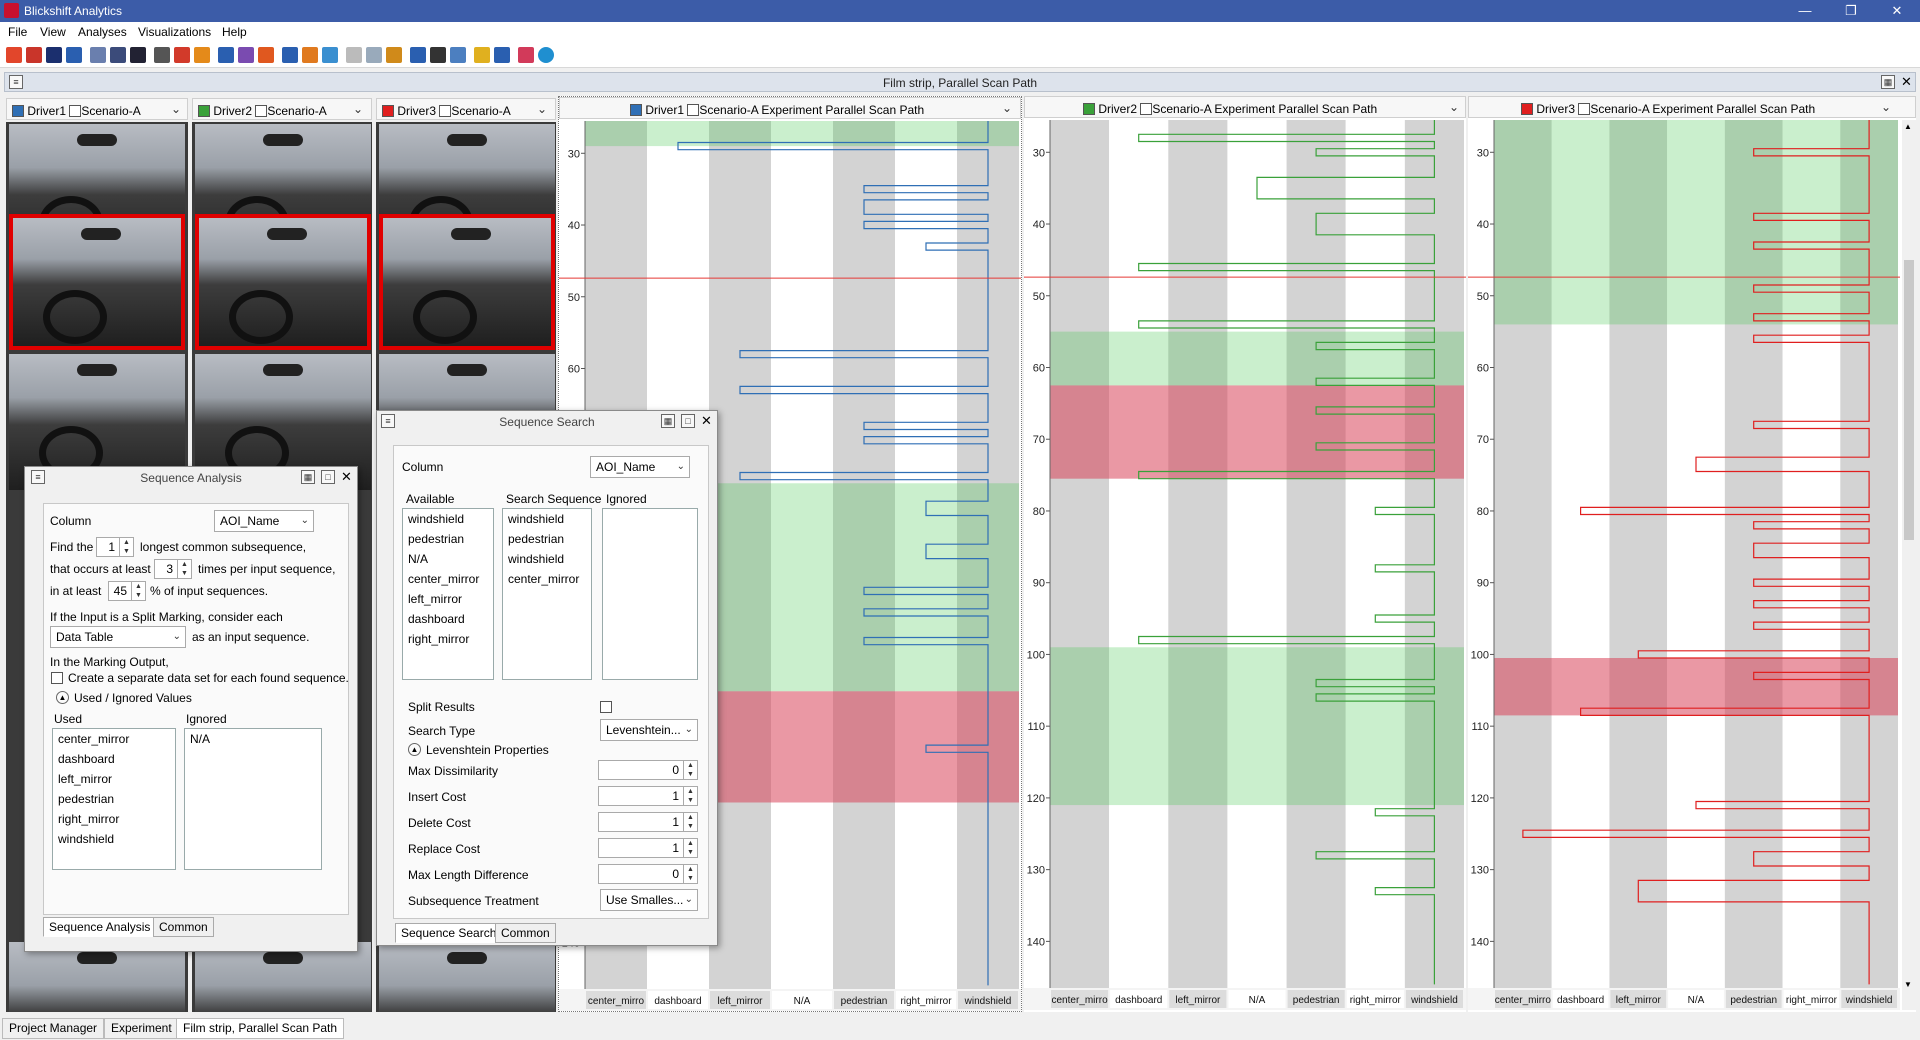 This screenshot has width=1920, height=1040. What do you see at coordinates (606, 707) in the screenshot?
I see `split-results-checkbox` at bounding box center [606, 707].